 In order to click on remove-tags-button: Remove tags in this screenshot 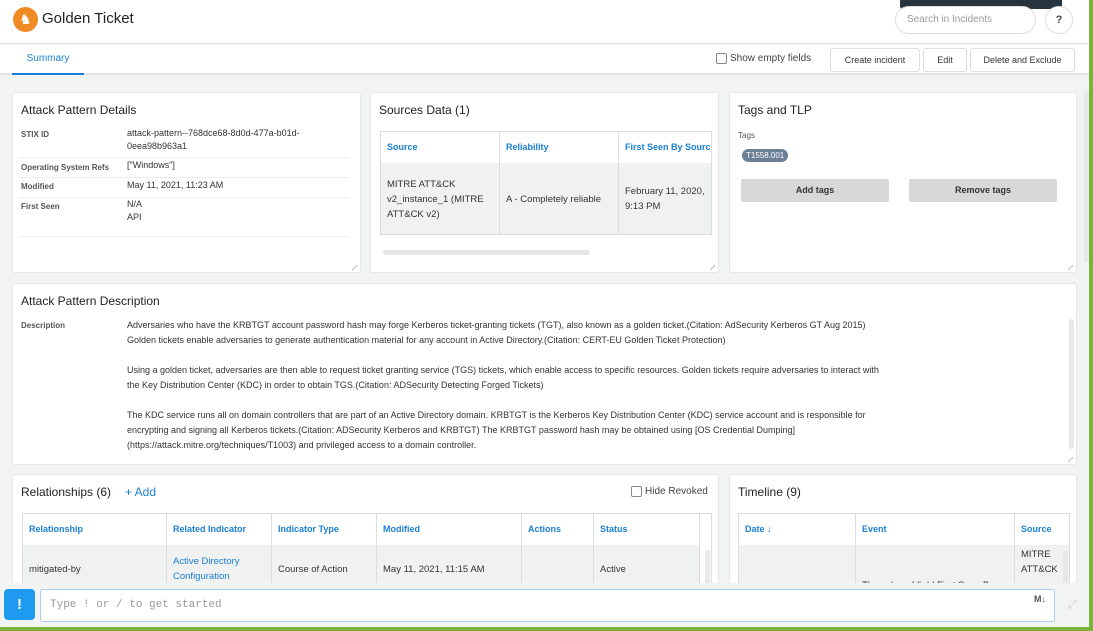, I will do `click(983, 190)`.